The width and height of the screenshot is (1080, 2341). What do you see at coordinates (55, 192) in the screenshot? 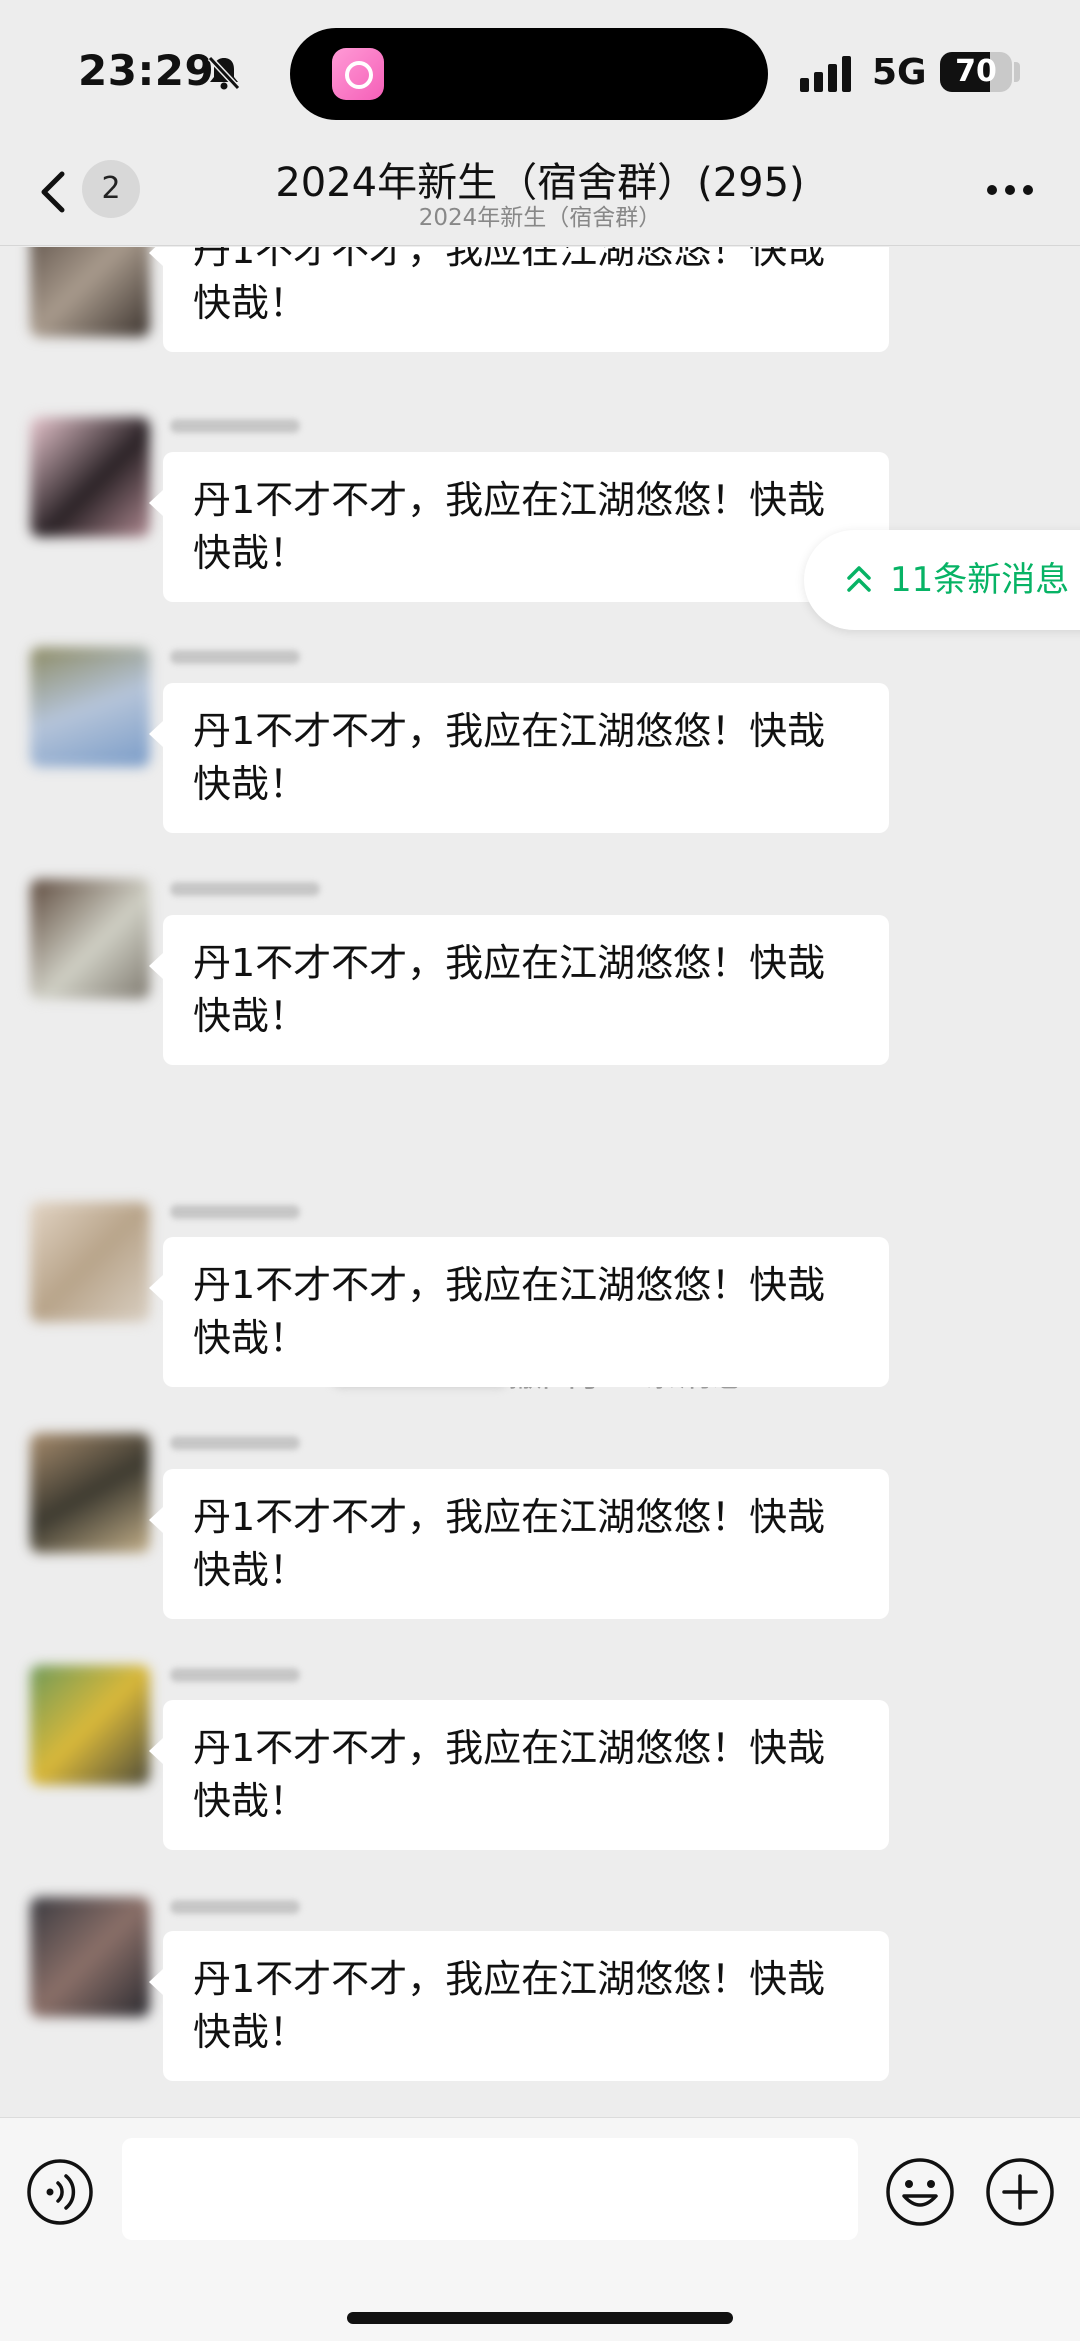
I see `chevron-left-icon` at bounding box center [55, 192].